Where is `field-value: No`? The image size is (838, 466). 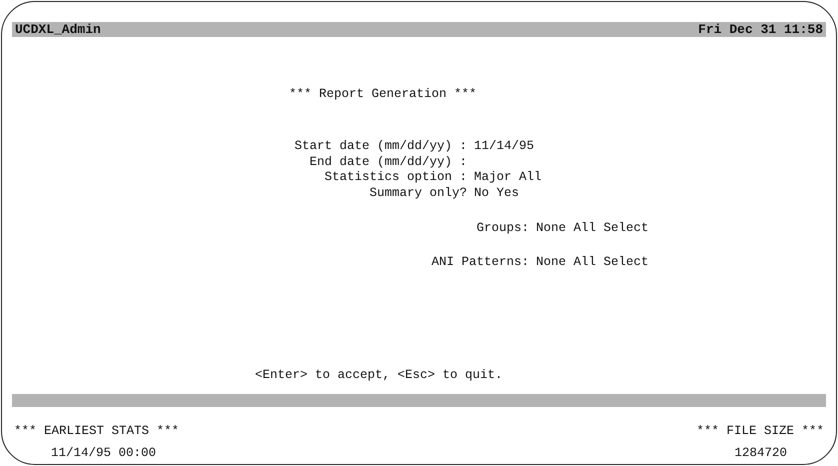 field-value: No is located at coordinates (482, 193).